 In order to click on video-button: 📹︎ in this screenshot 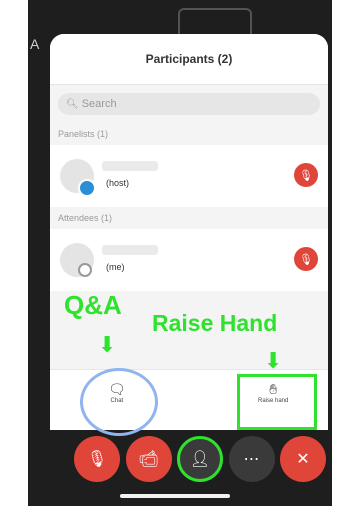, I will do `click(148, 459)`.